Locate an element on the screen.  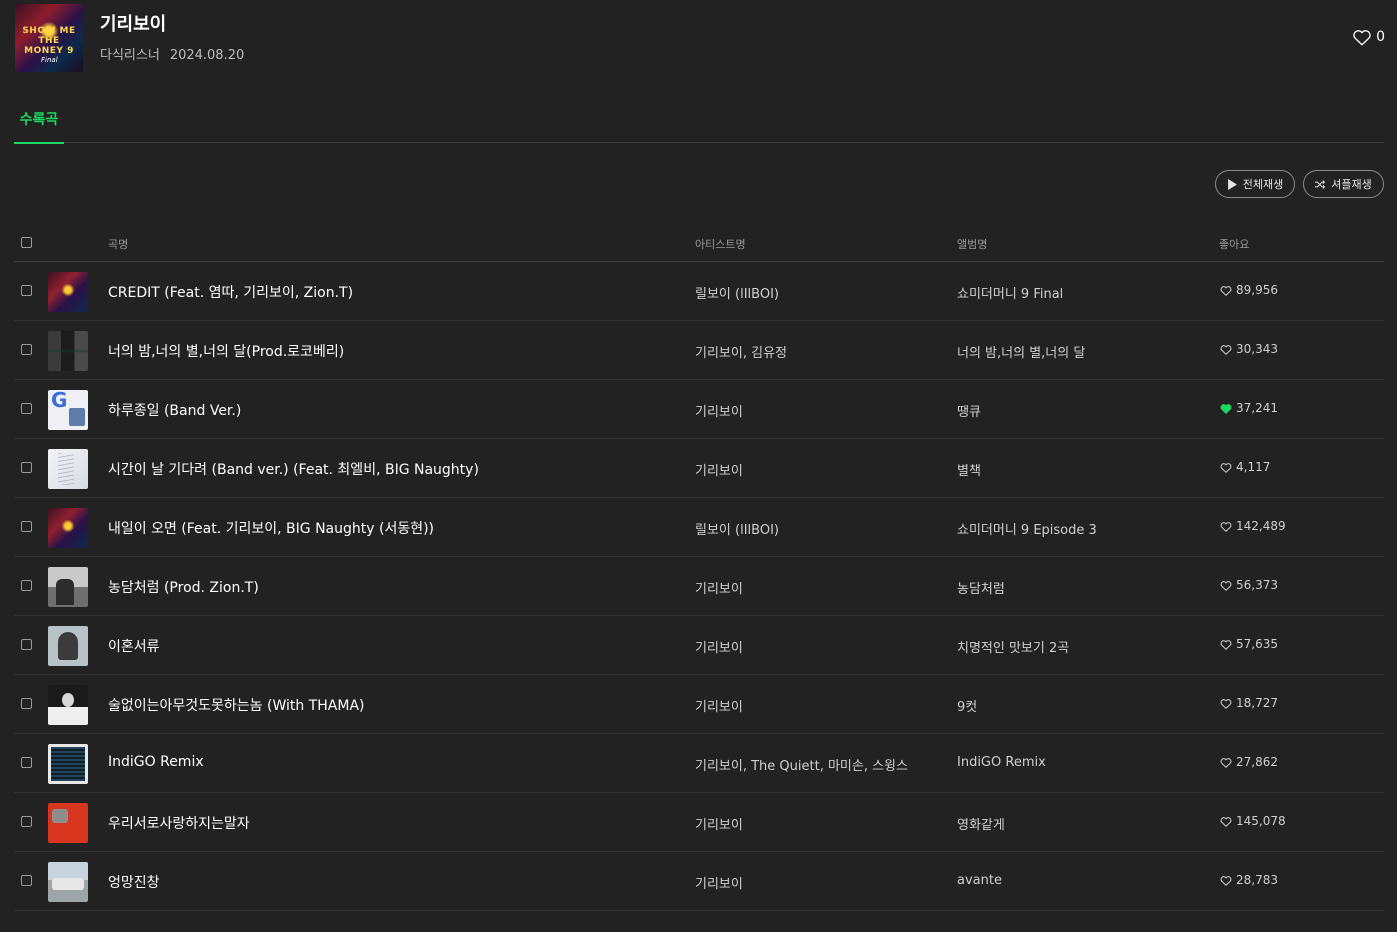
track-like-button: 27,862 is located at coordinates (1249, 762).